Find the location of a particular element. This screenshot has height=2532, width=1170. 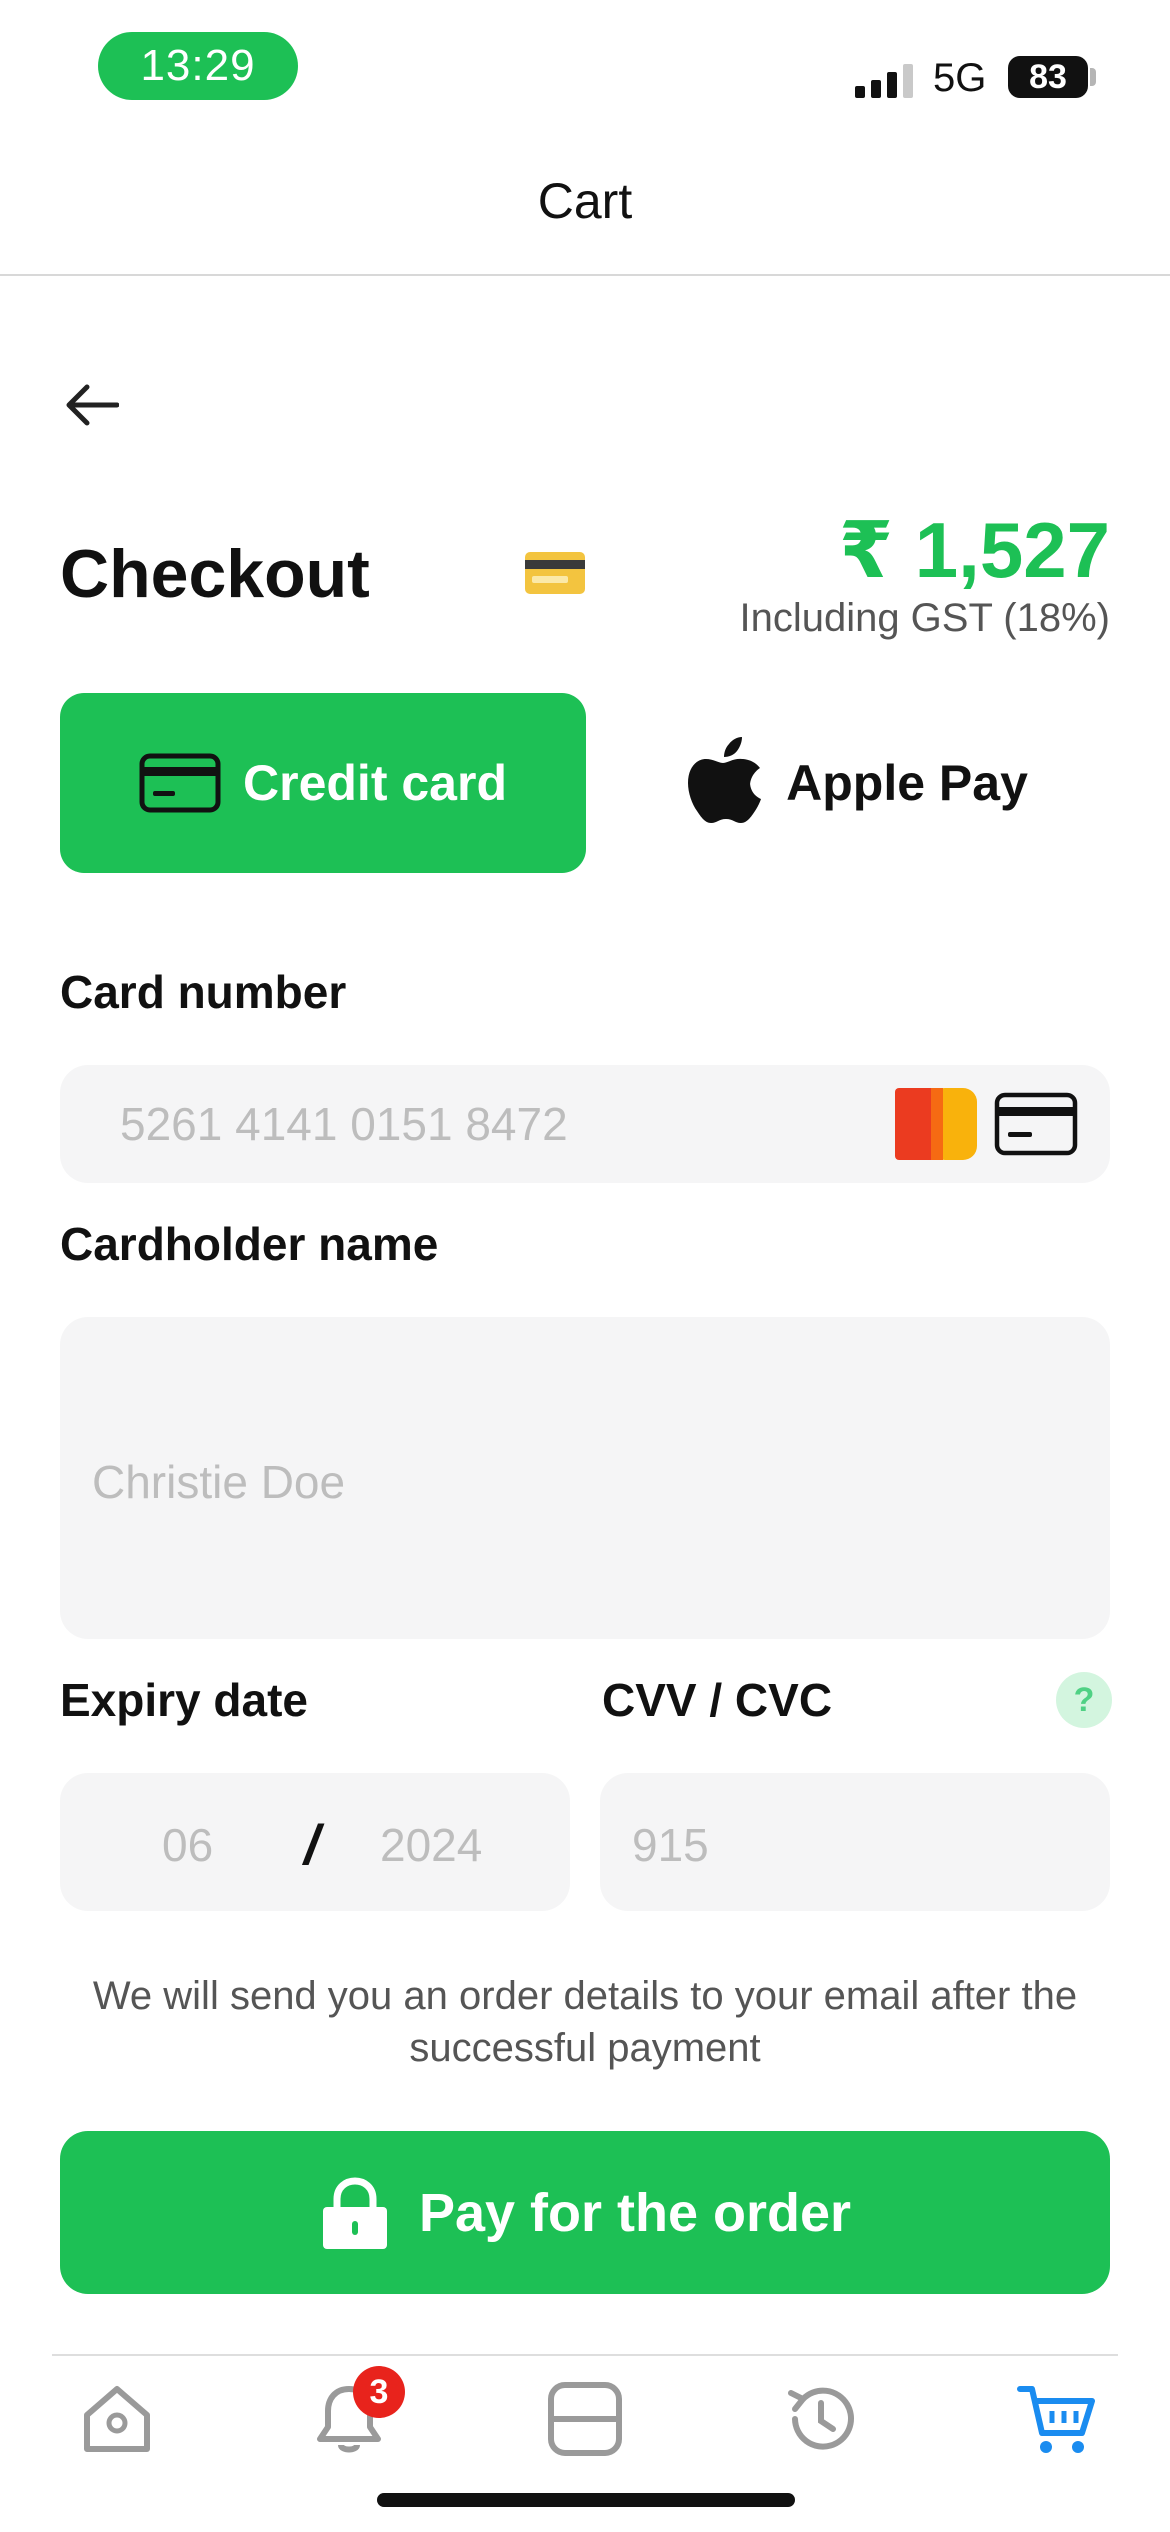

mastercard-icon is located at coordinates (936, 1124).